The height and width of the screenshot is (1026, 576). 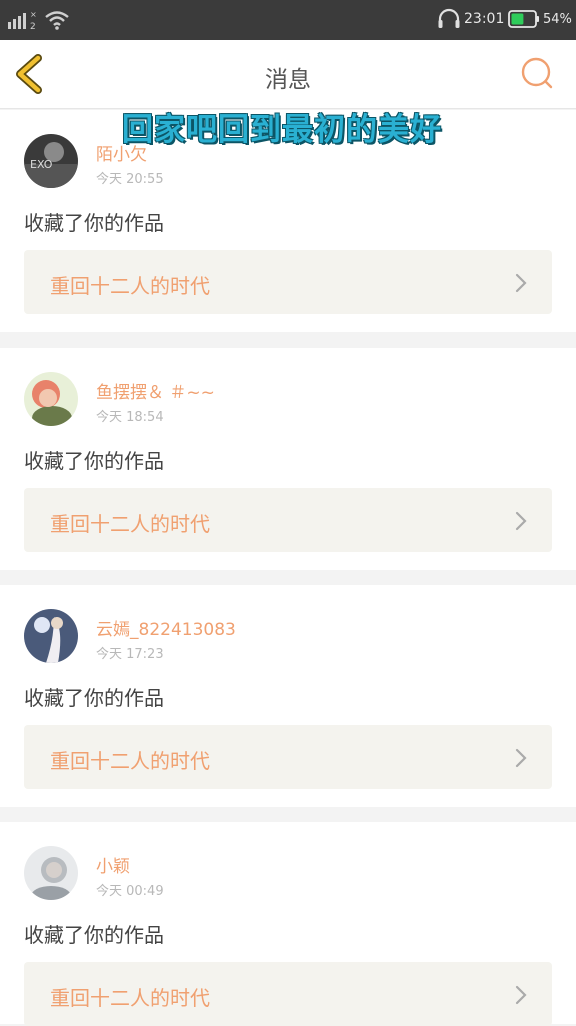 I want to click on battery-icon, so click(x=523, y=19).